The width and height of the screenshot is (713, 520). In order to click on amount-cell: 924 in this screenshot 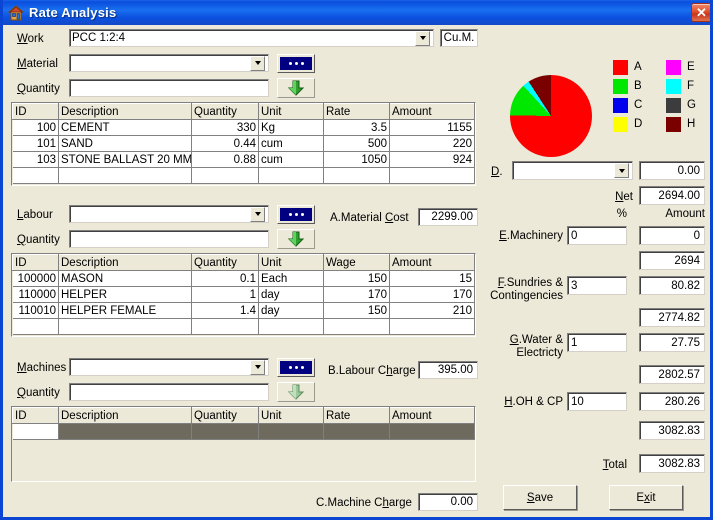, I will do `click(432, 159)`.